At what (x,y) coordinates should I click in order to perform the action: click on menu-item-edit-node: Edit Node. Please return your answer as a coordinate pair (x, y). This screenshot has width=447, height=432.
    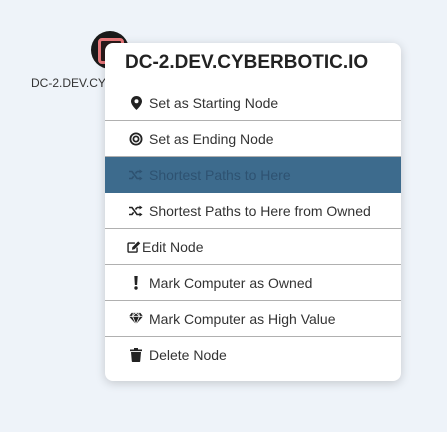
    Looking at the image, I should click on (253, 247).